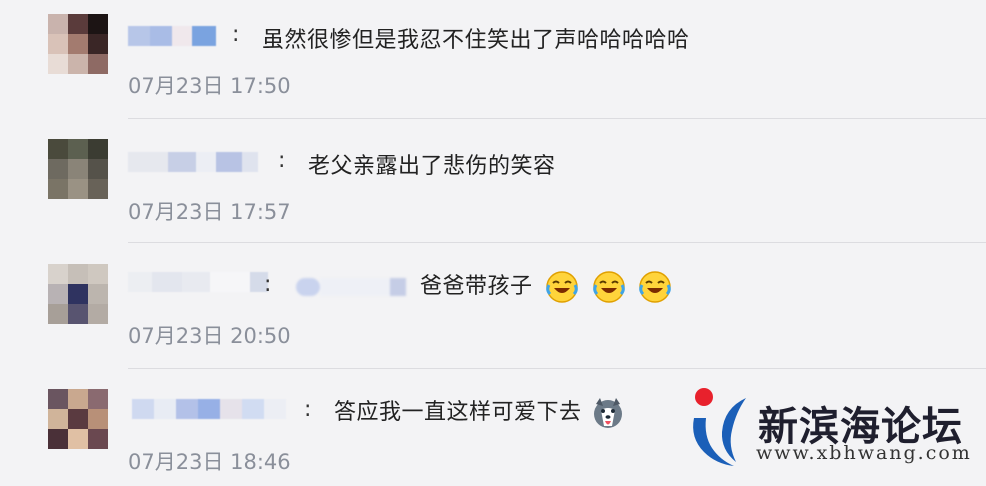  I want to click on comment-text-content: 爸爸带孩子, so click(476, 286).